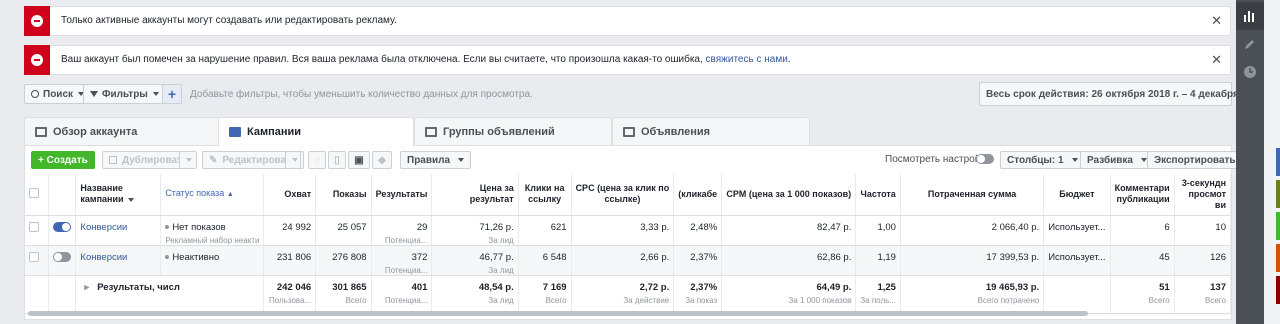 The height and width of the screenshot is (324, 1280). What do you see at coordinates (558, 313) in the screenshot?
I see `horizontal-scrollbar` at bounding box center [558, 313].